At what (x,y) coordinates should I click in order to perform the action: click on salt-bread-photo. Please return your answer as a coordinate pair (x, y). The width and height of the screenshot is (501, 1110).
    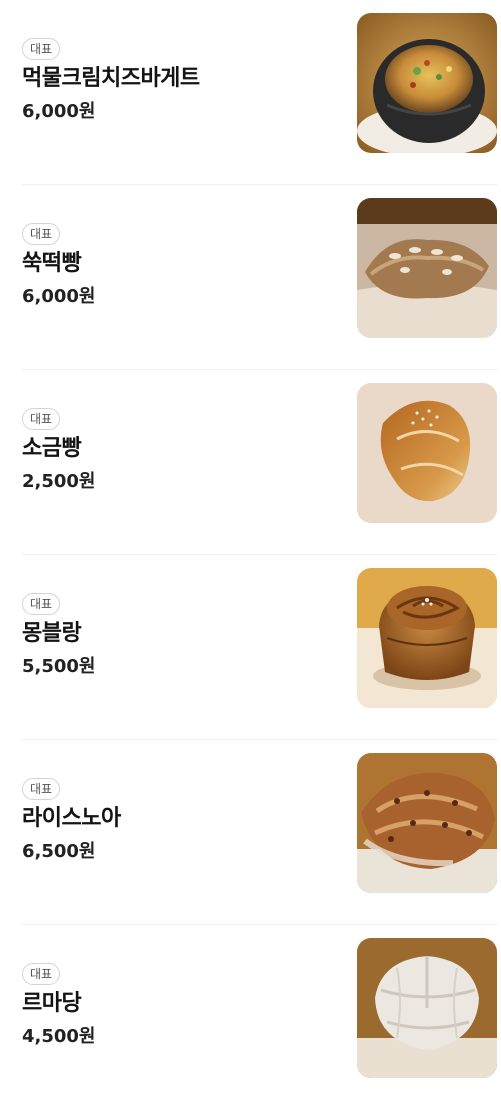
    Looking at the image, I should click on (427, 453).